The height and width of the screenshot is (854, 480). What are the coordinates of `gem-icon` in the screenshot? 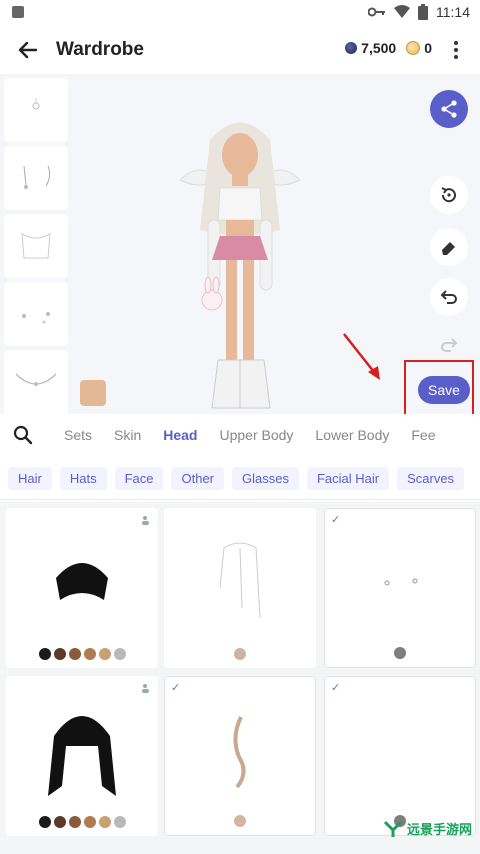 It's located at (351, 48).